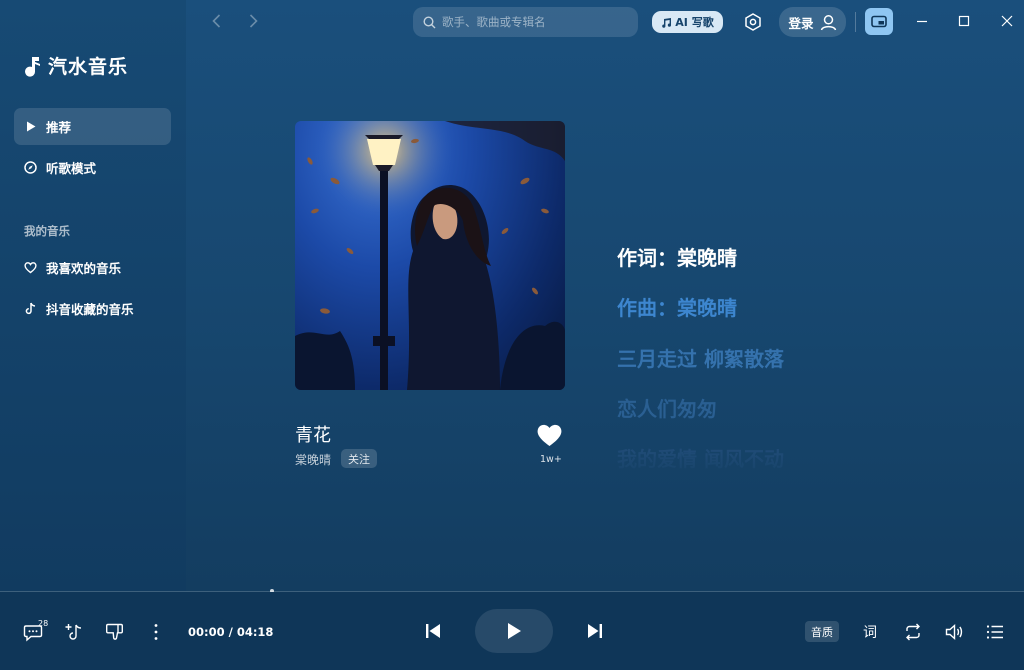  Describe the element at coordinates (84, 268) in the screenshot. I see `sidebar-item-label: 我喜欢的音乐` at that location.